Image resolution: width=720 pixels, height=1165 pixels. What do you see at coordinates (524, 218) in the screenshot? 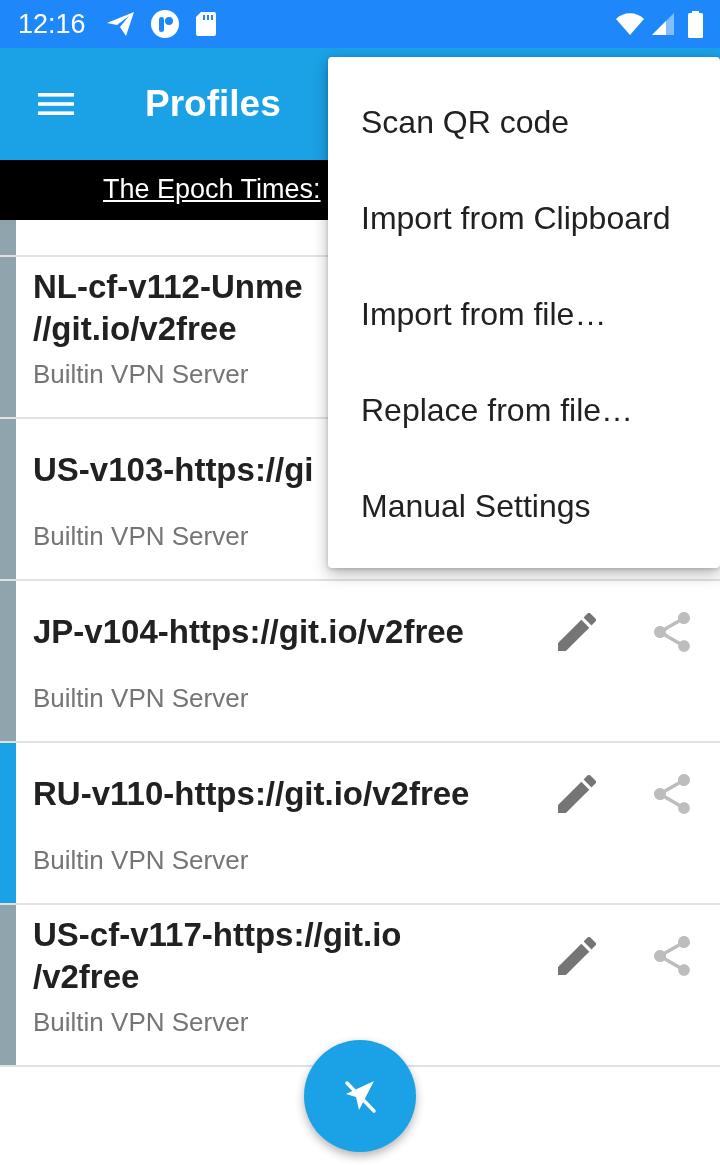
I see `menu-item: Import from Clipboard` at bounding box center [524, 218].